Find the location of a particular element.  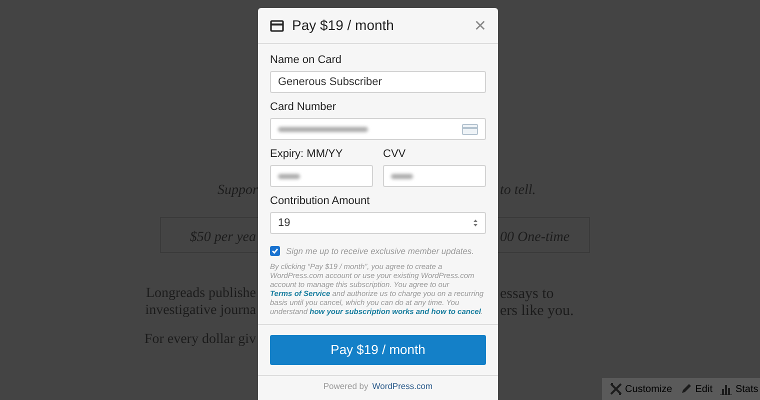

toolbar-link: Edit is located at coordinates (696, 389).